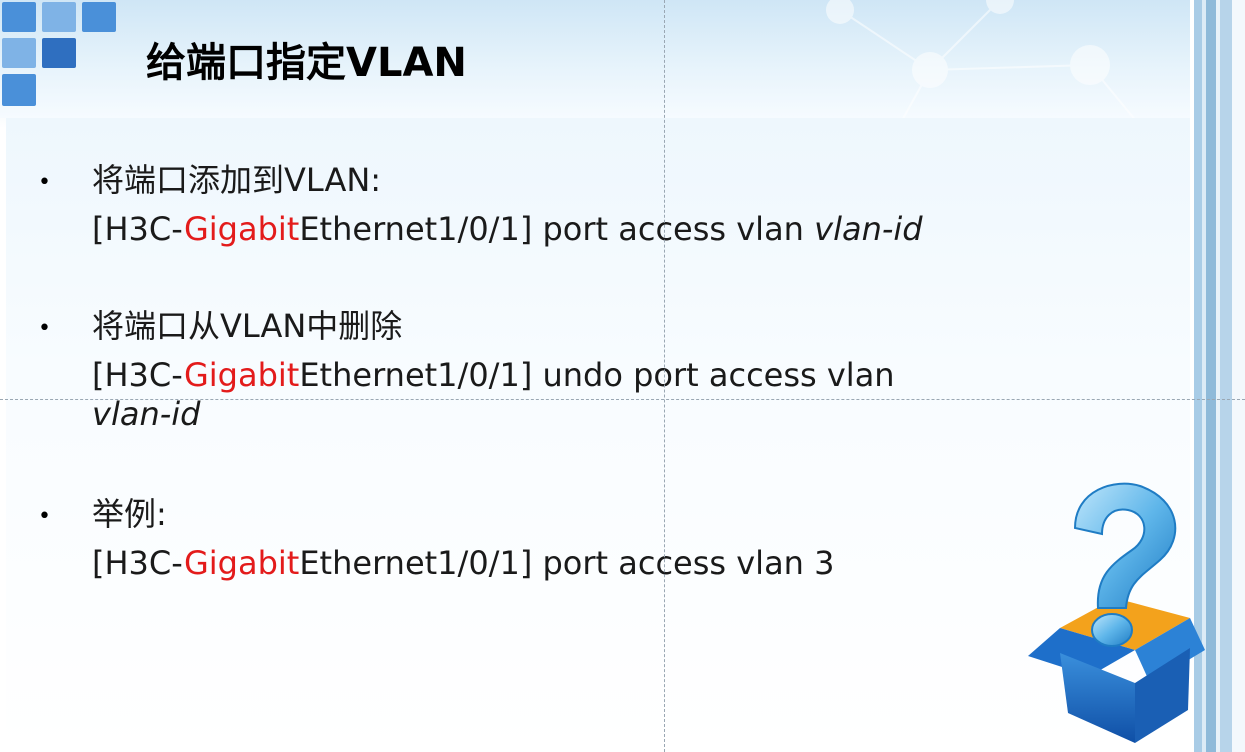  Describe the element at coordinates (129, 514) in the screenshot. I see `bullet-heading: 举例:` at that location.